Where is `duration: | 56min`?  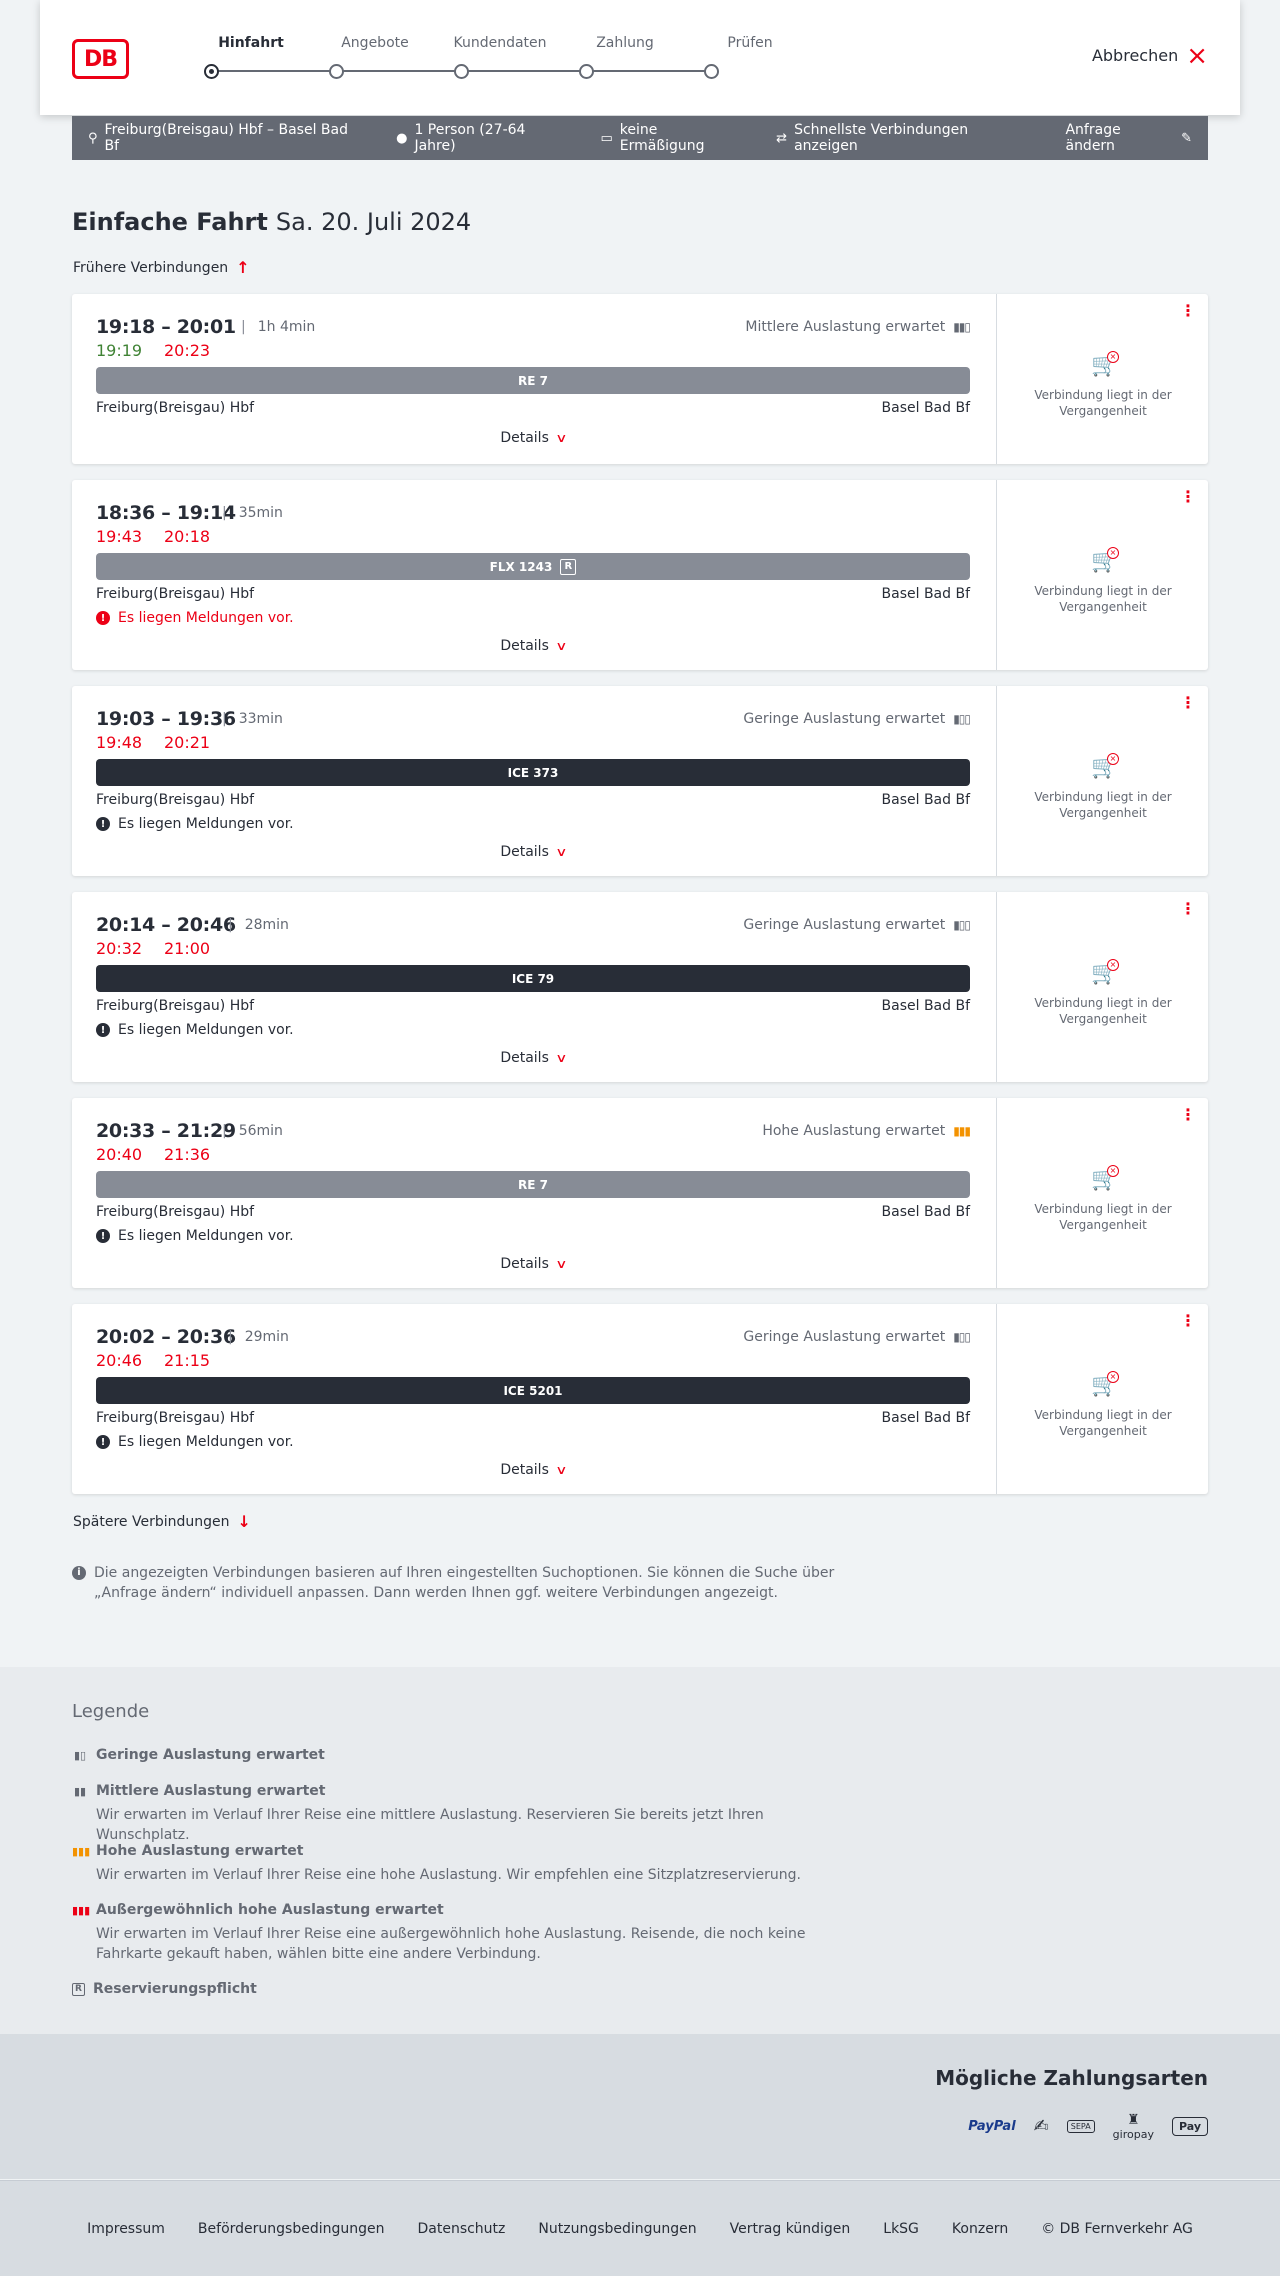
duration: | 56min is located at coordinates (252, 1131).